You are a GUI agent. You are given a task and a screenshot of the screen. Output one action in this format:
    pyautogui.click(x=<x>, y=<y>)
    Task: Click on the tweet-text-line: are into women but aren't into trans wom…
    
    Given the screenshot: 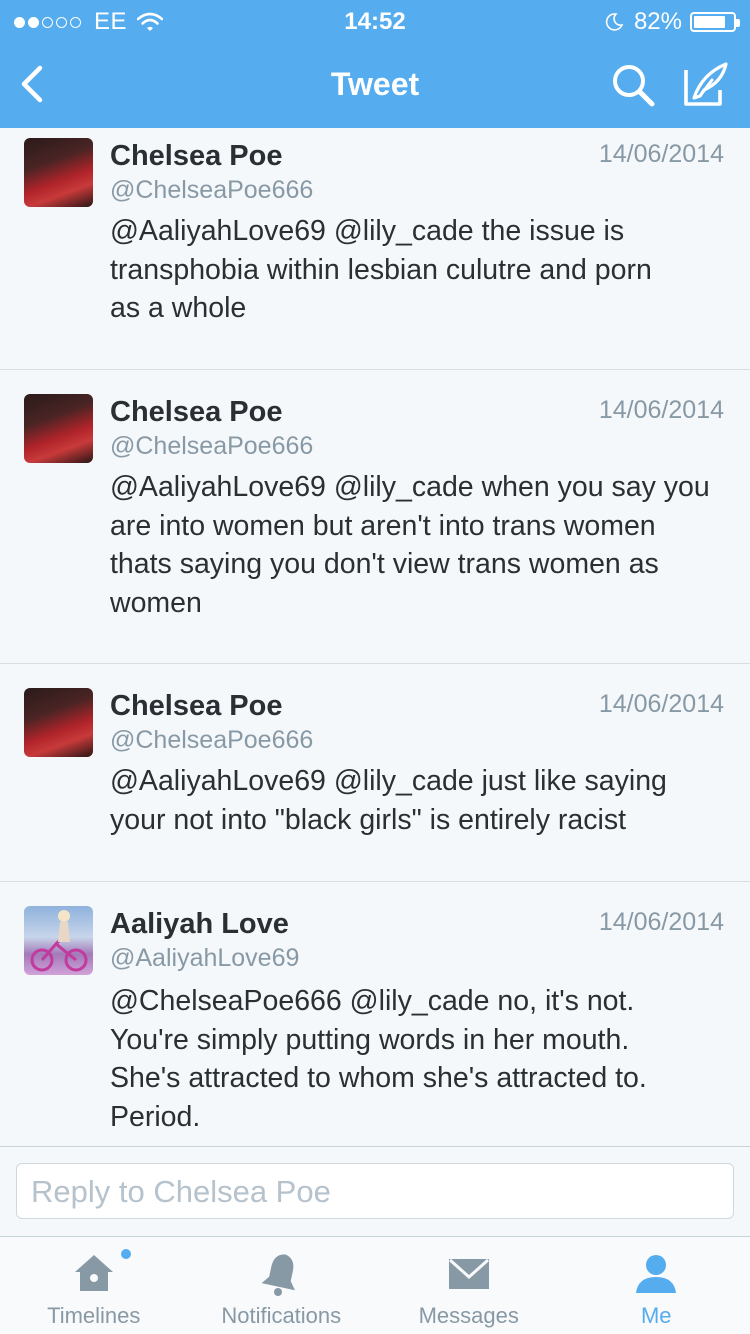 What is the action you would take?
    pyautogui.click(x=383, y=525)
    